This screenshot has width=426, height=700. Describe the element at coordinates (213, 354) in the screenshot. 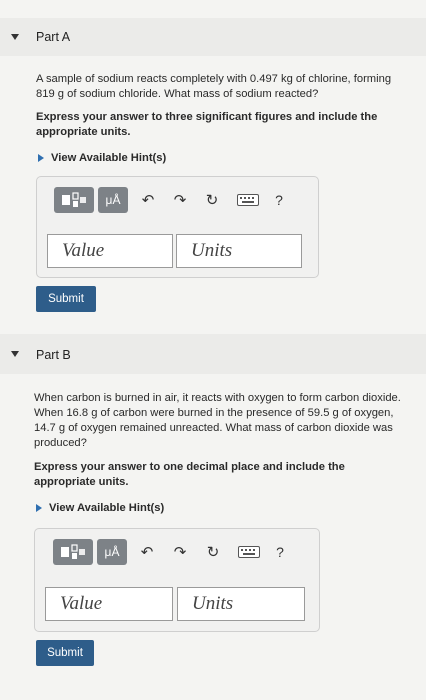

I see `part-b-header: Part B` at that location.